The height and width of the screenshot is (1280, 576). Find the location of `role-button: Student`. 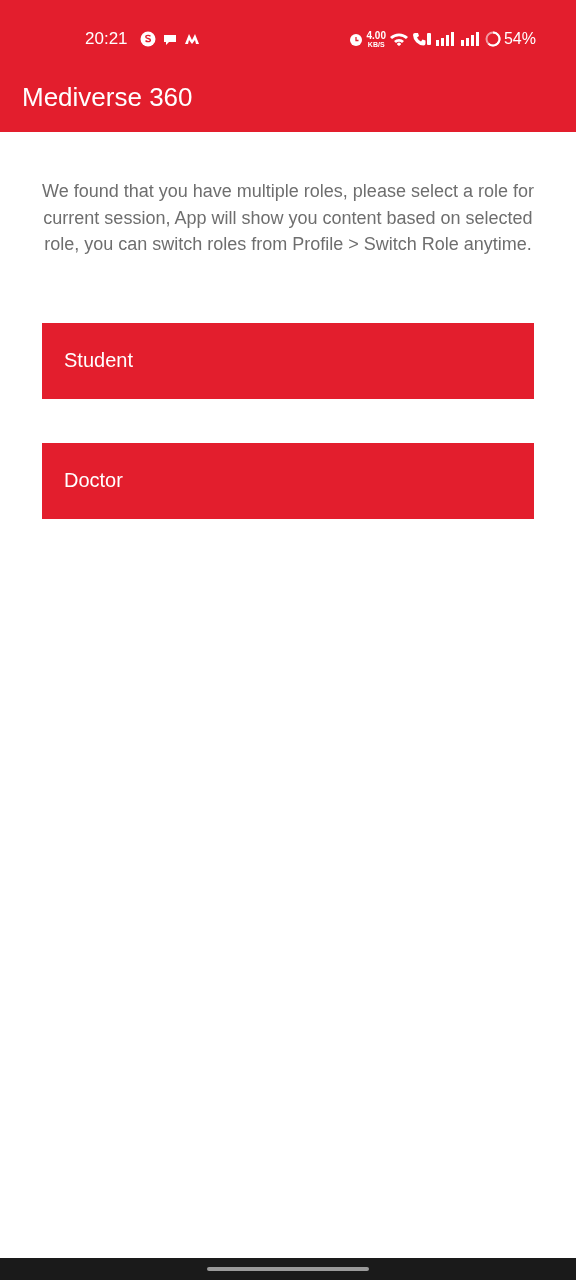

role-button: Student is located at coordinates (288, 360).